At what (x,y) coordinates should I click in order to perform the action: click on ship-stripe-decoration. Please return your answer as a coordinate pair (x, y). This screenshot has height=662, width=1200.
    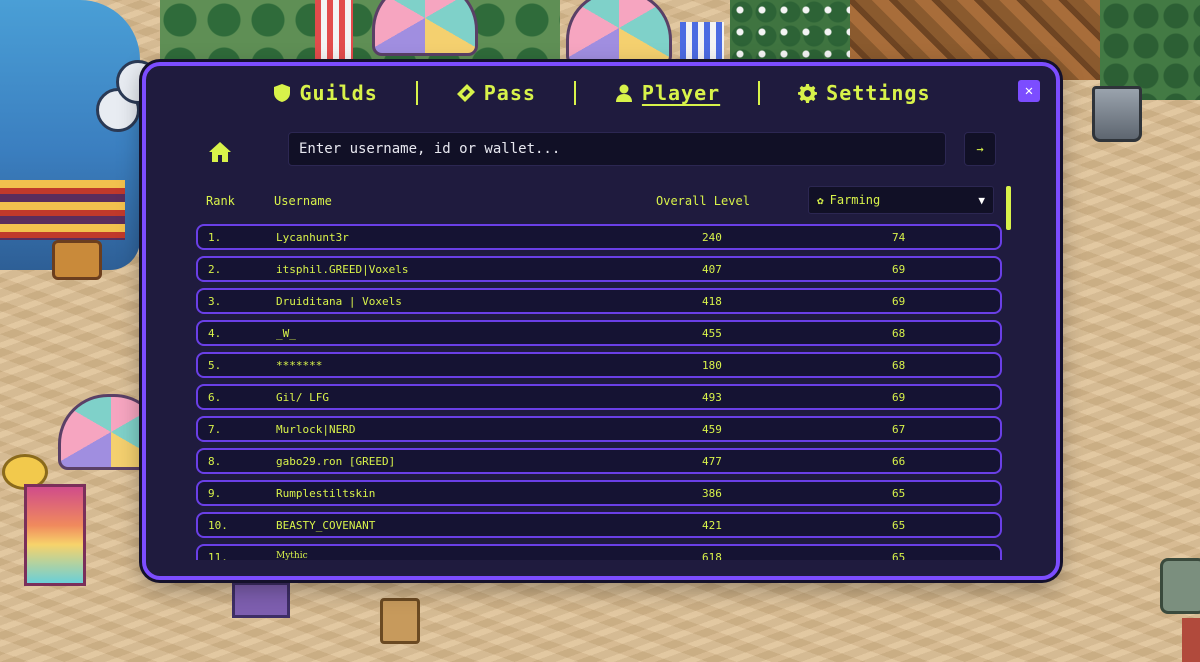
    Looking at the image, I should click on (62, 210).